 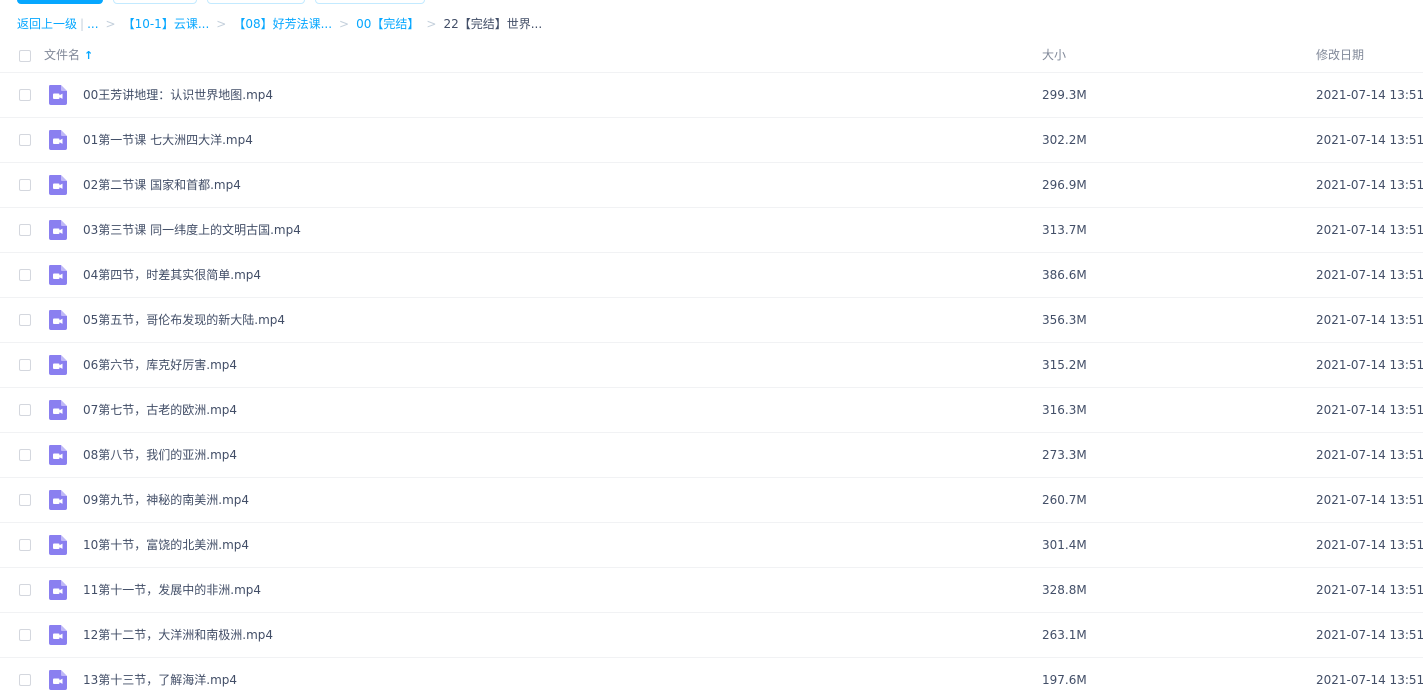 What do you see at coordinates (711, 545) in the screenshot?
I see `file-row: 10第十节，富饶的北美洲.mp4 301.4M 2021-07-14 13:51` at bounding box center [711, 545].